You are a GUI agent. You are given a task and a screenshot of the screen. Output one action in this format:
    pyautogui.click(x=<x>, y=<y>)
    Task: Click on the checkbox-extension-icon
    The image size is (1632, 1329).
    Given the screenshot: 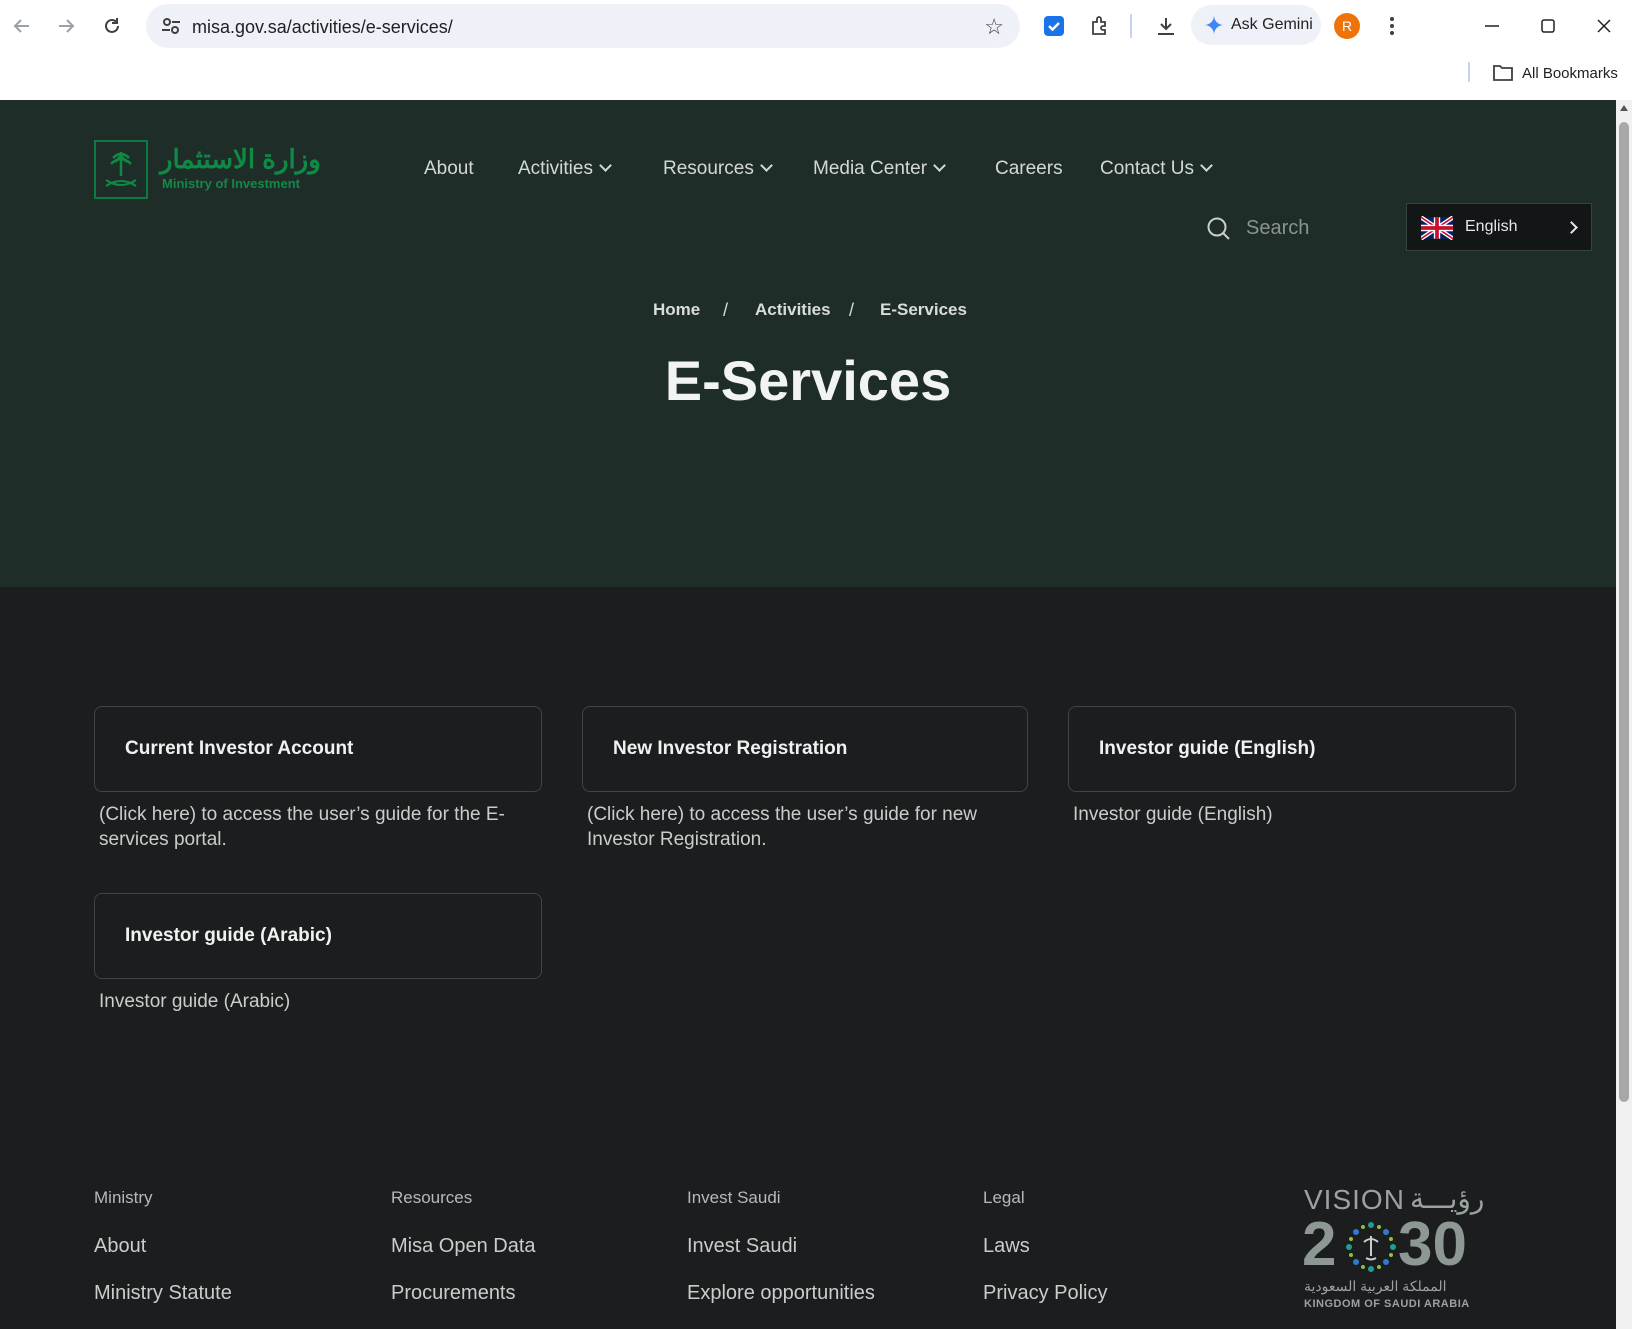 What is the action you would take?
    pyautogui.click(x=1054, y=26)
    